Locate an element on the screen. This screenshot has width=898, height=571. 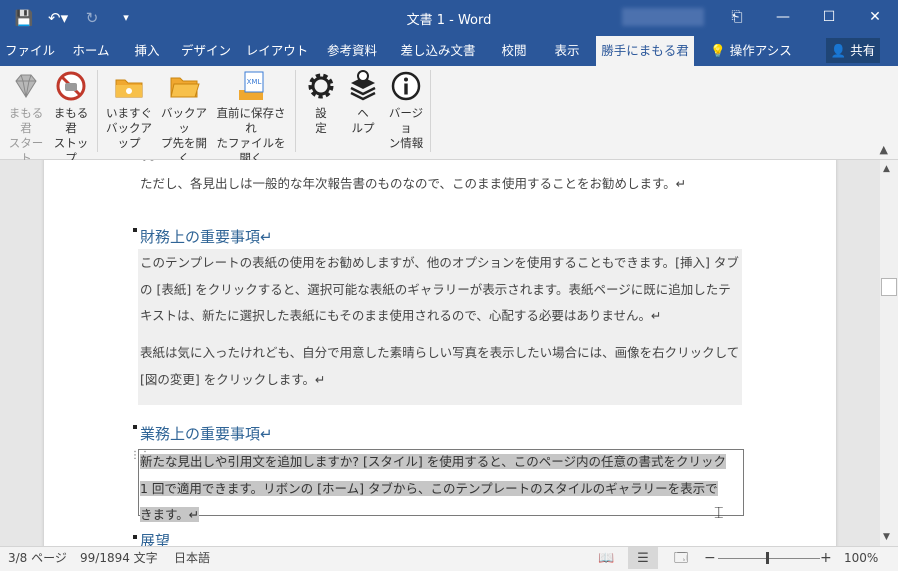
tell-me-box: 💡 操作アシスト is located at coordinates (751, 61).